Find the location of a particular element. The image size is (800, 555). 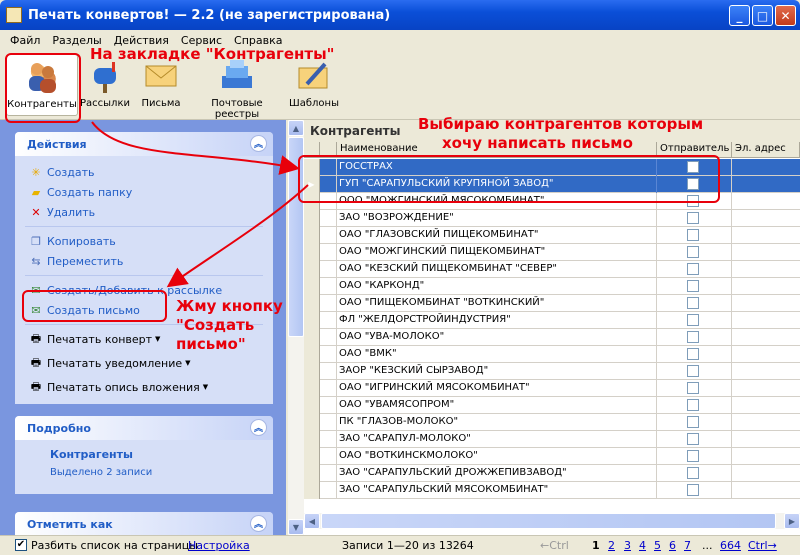

arrow-rows-to-button is located at coordinates (237, 236).